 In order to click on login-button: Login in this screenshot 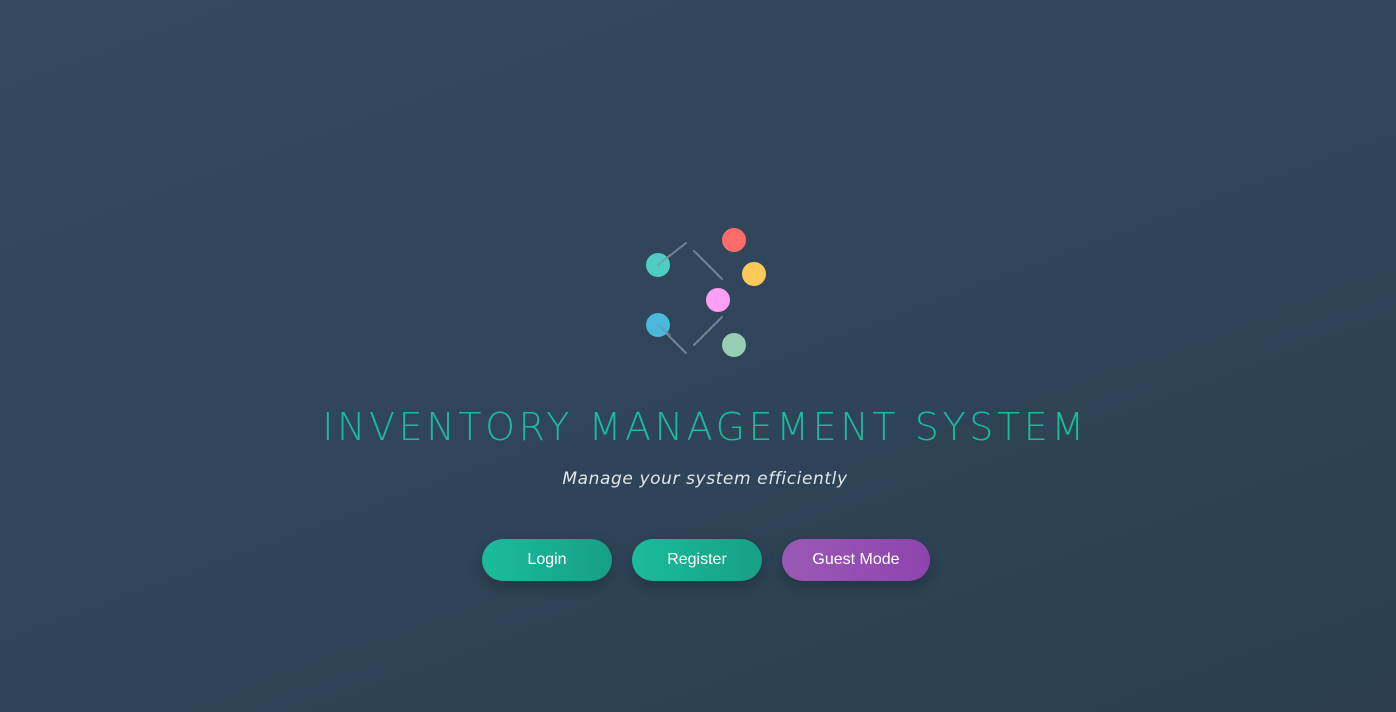, I will do `click(547, 560)`.